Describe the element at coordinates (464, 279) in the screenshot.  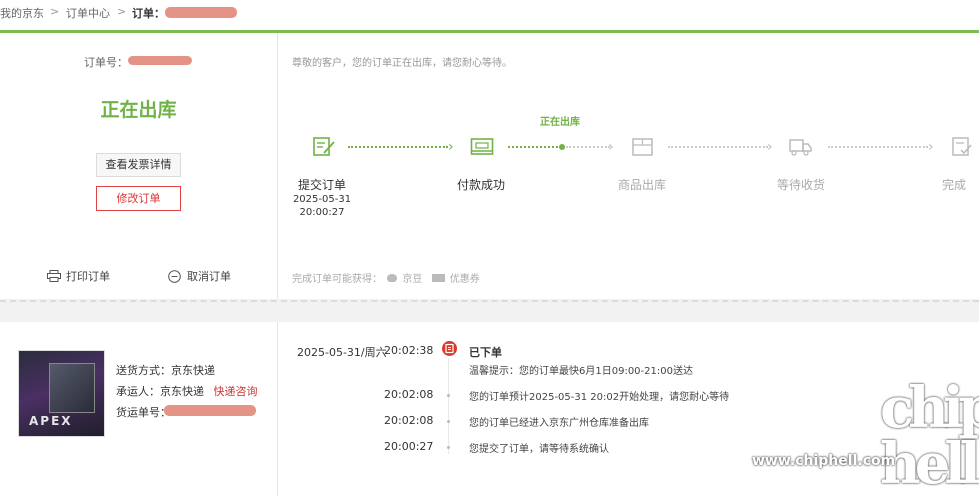
I see `rewards-coupon: 优惠券` at that location.